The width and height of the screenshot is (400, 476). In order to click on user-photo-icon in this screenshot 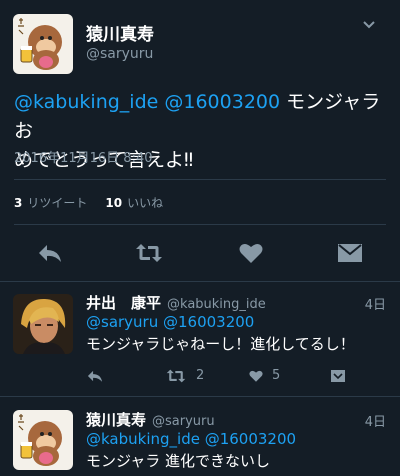, I will do `click(43, 324)`.